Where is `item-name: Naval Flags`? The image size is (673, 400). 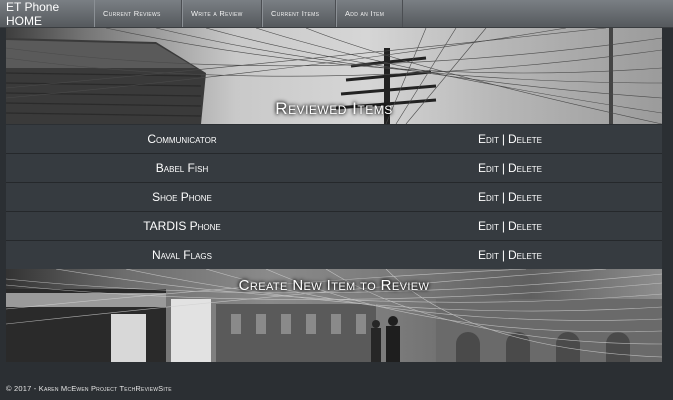 item-name: Naval Flags is located at coordinates (182, 255).